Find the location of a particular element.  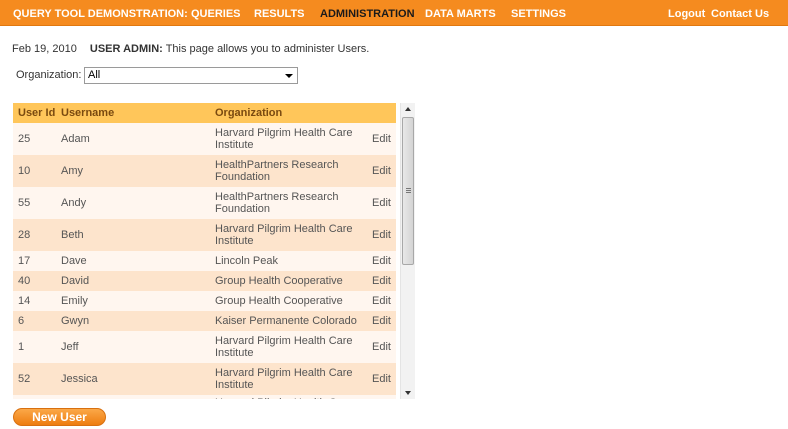

header-organization: Organization is located at coordinates (248, 113).